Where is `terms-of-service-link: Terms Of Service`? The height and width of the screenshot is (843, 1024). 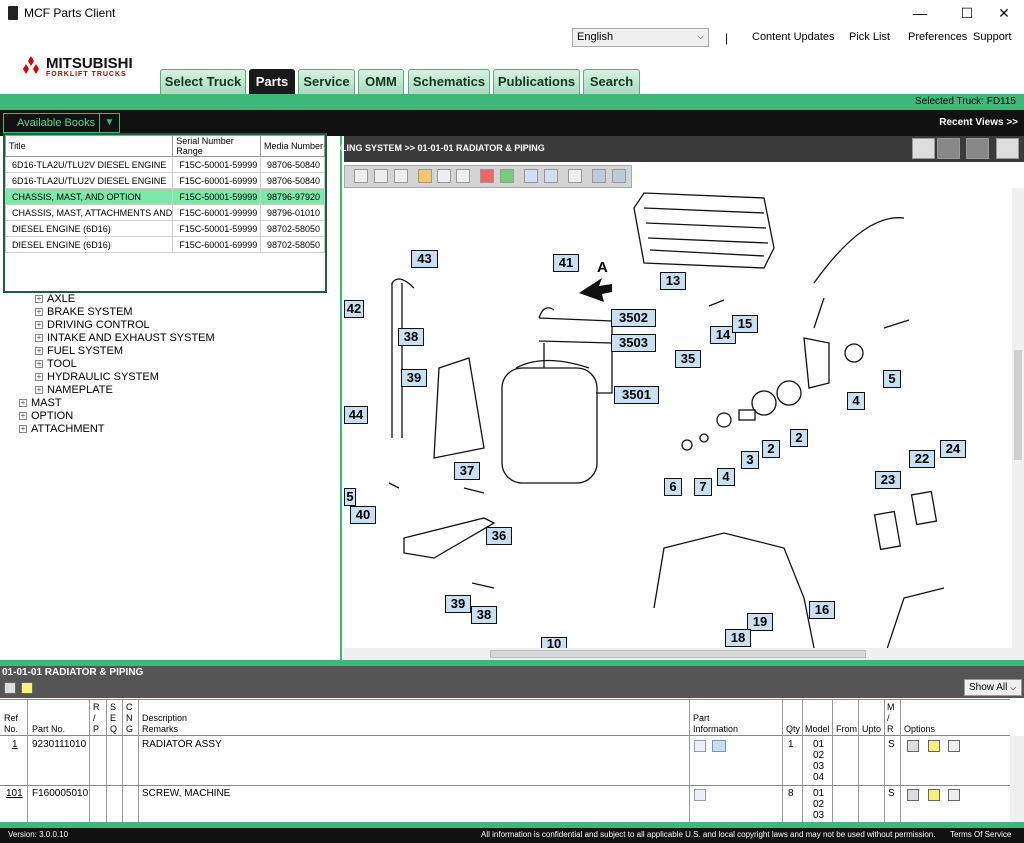
terms-of-service-link: Terms Of Service is located at coordinates (980, 834).